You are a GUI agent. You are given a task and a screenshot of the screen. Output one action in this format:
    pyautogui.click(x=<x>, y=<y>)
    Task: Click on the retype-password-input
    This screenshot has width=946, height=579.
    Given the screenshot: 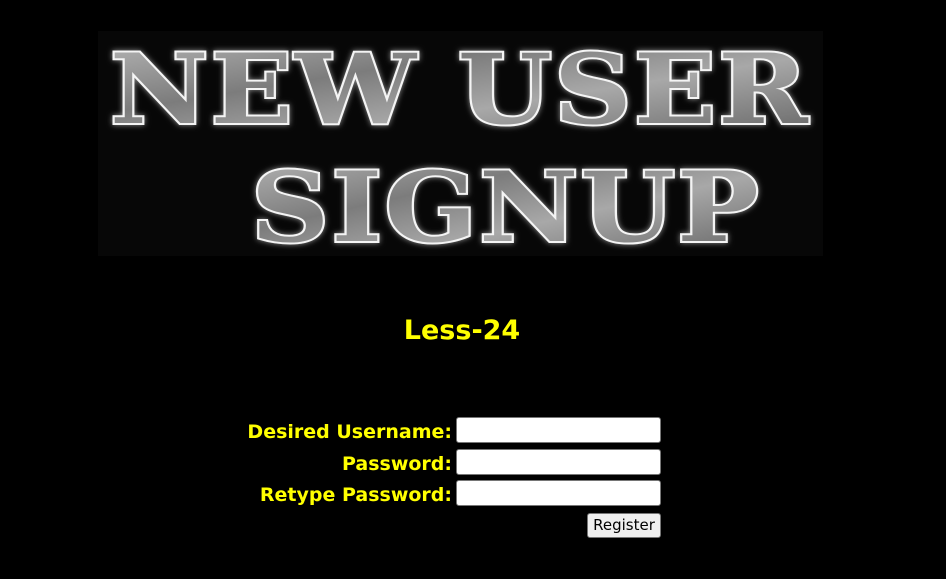 What is the action you would take?
    pyautogui.click(x=558, y=493)
    